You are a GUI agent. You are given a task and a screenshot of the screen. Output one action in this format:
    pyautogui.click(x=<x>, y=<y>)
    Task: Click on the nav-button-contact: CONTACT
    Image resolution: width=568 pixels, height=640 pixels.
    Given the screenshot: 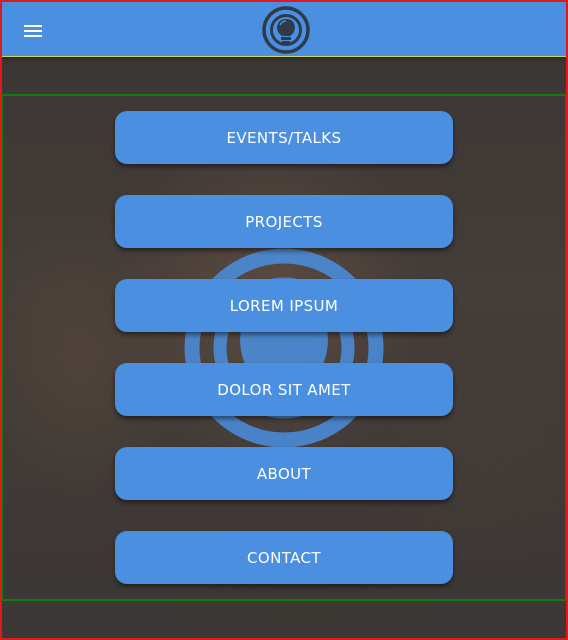 What is the action you would take?
    pyautogui.click(x=284, y=557)
    